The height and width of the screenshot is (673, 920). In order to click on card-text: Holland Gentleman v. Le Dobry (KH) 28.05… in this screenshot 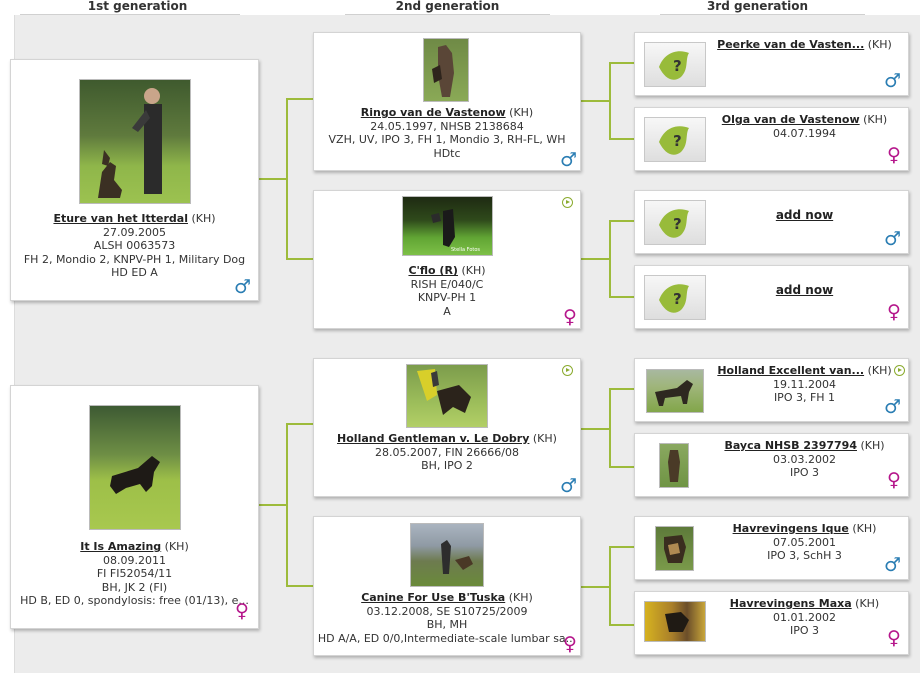, I will do `click(447, 452)`.